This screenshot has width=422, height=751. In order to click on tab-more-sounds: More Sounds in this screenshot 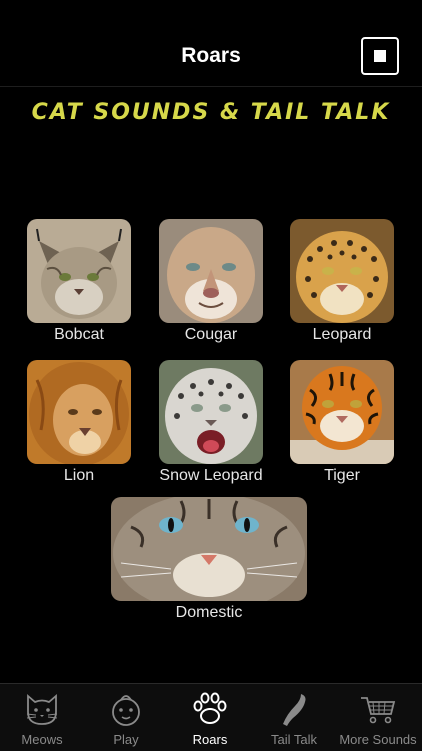, I will do `click(378, 717)`.